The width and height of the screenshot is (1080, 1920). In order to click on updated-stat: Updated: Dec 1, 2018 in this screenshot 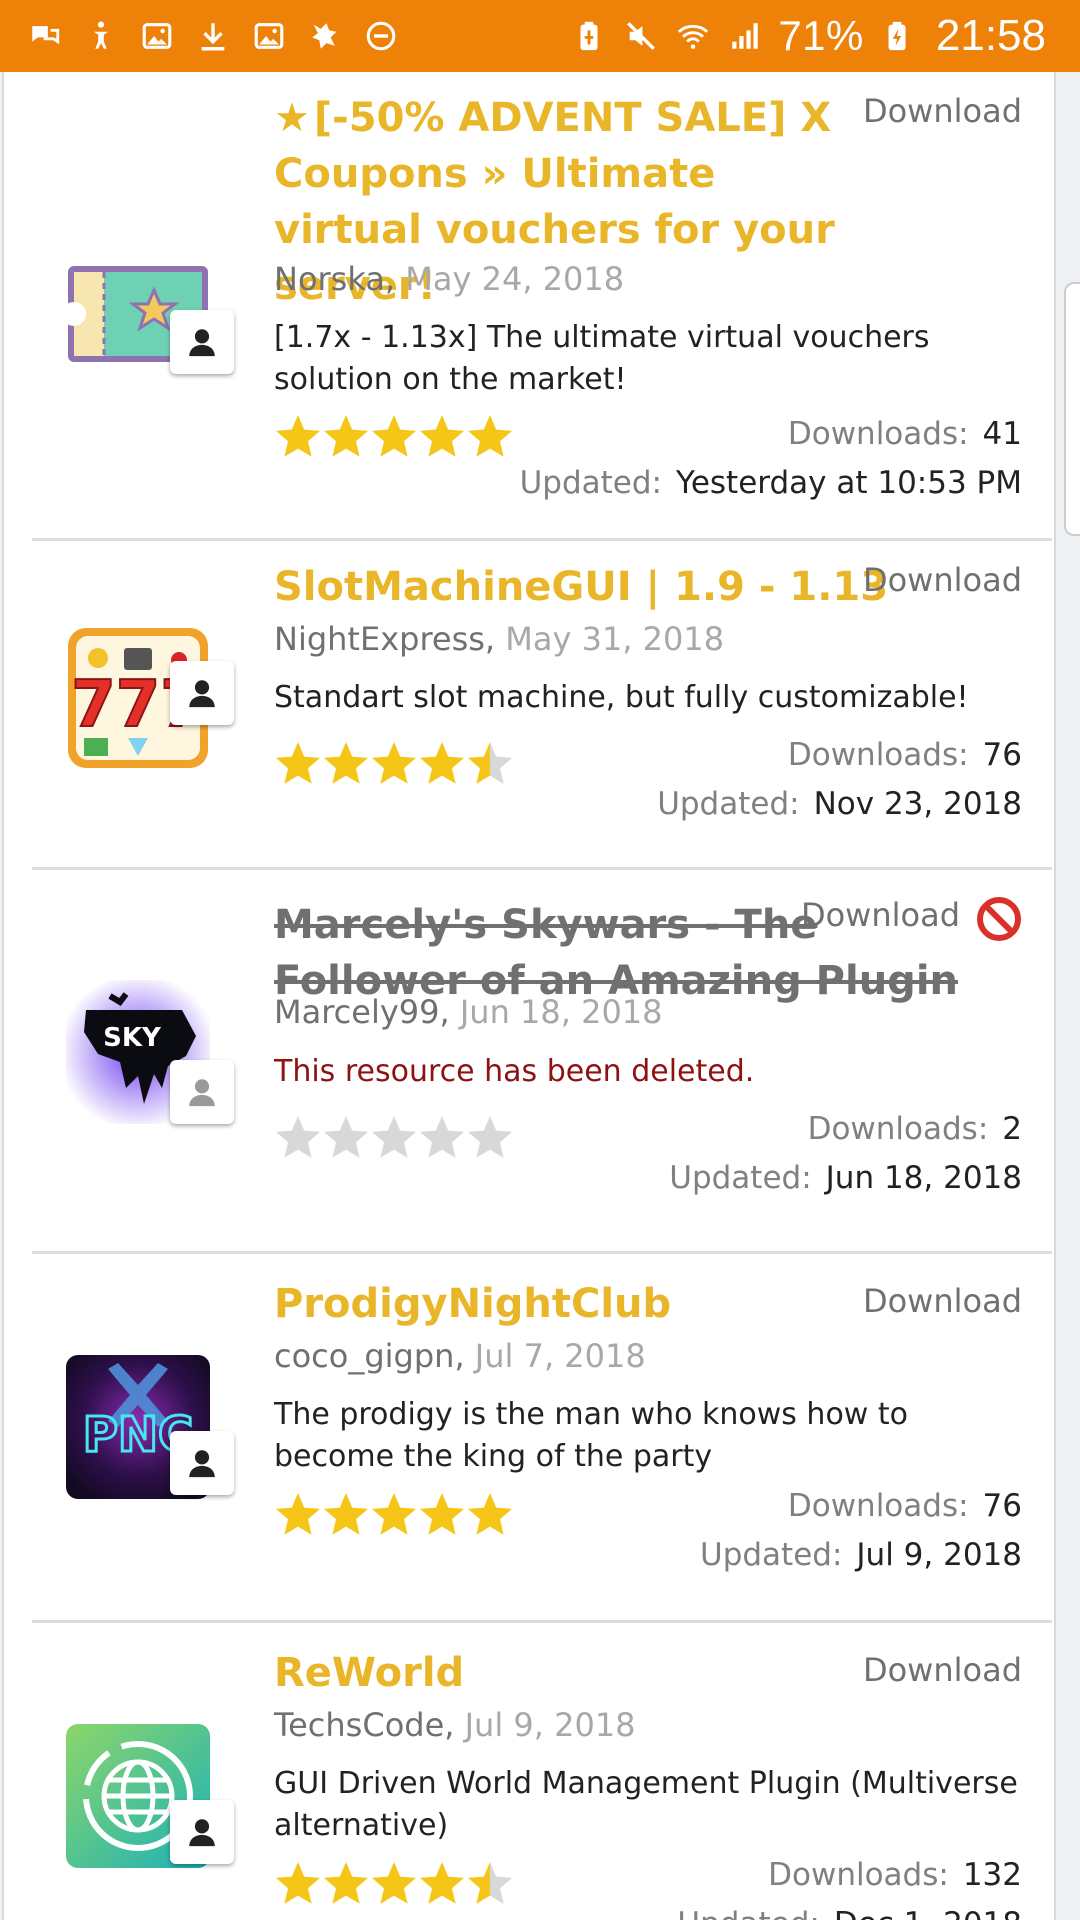, I will do `click(849, 1911)`.